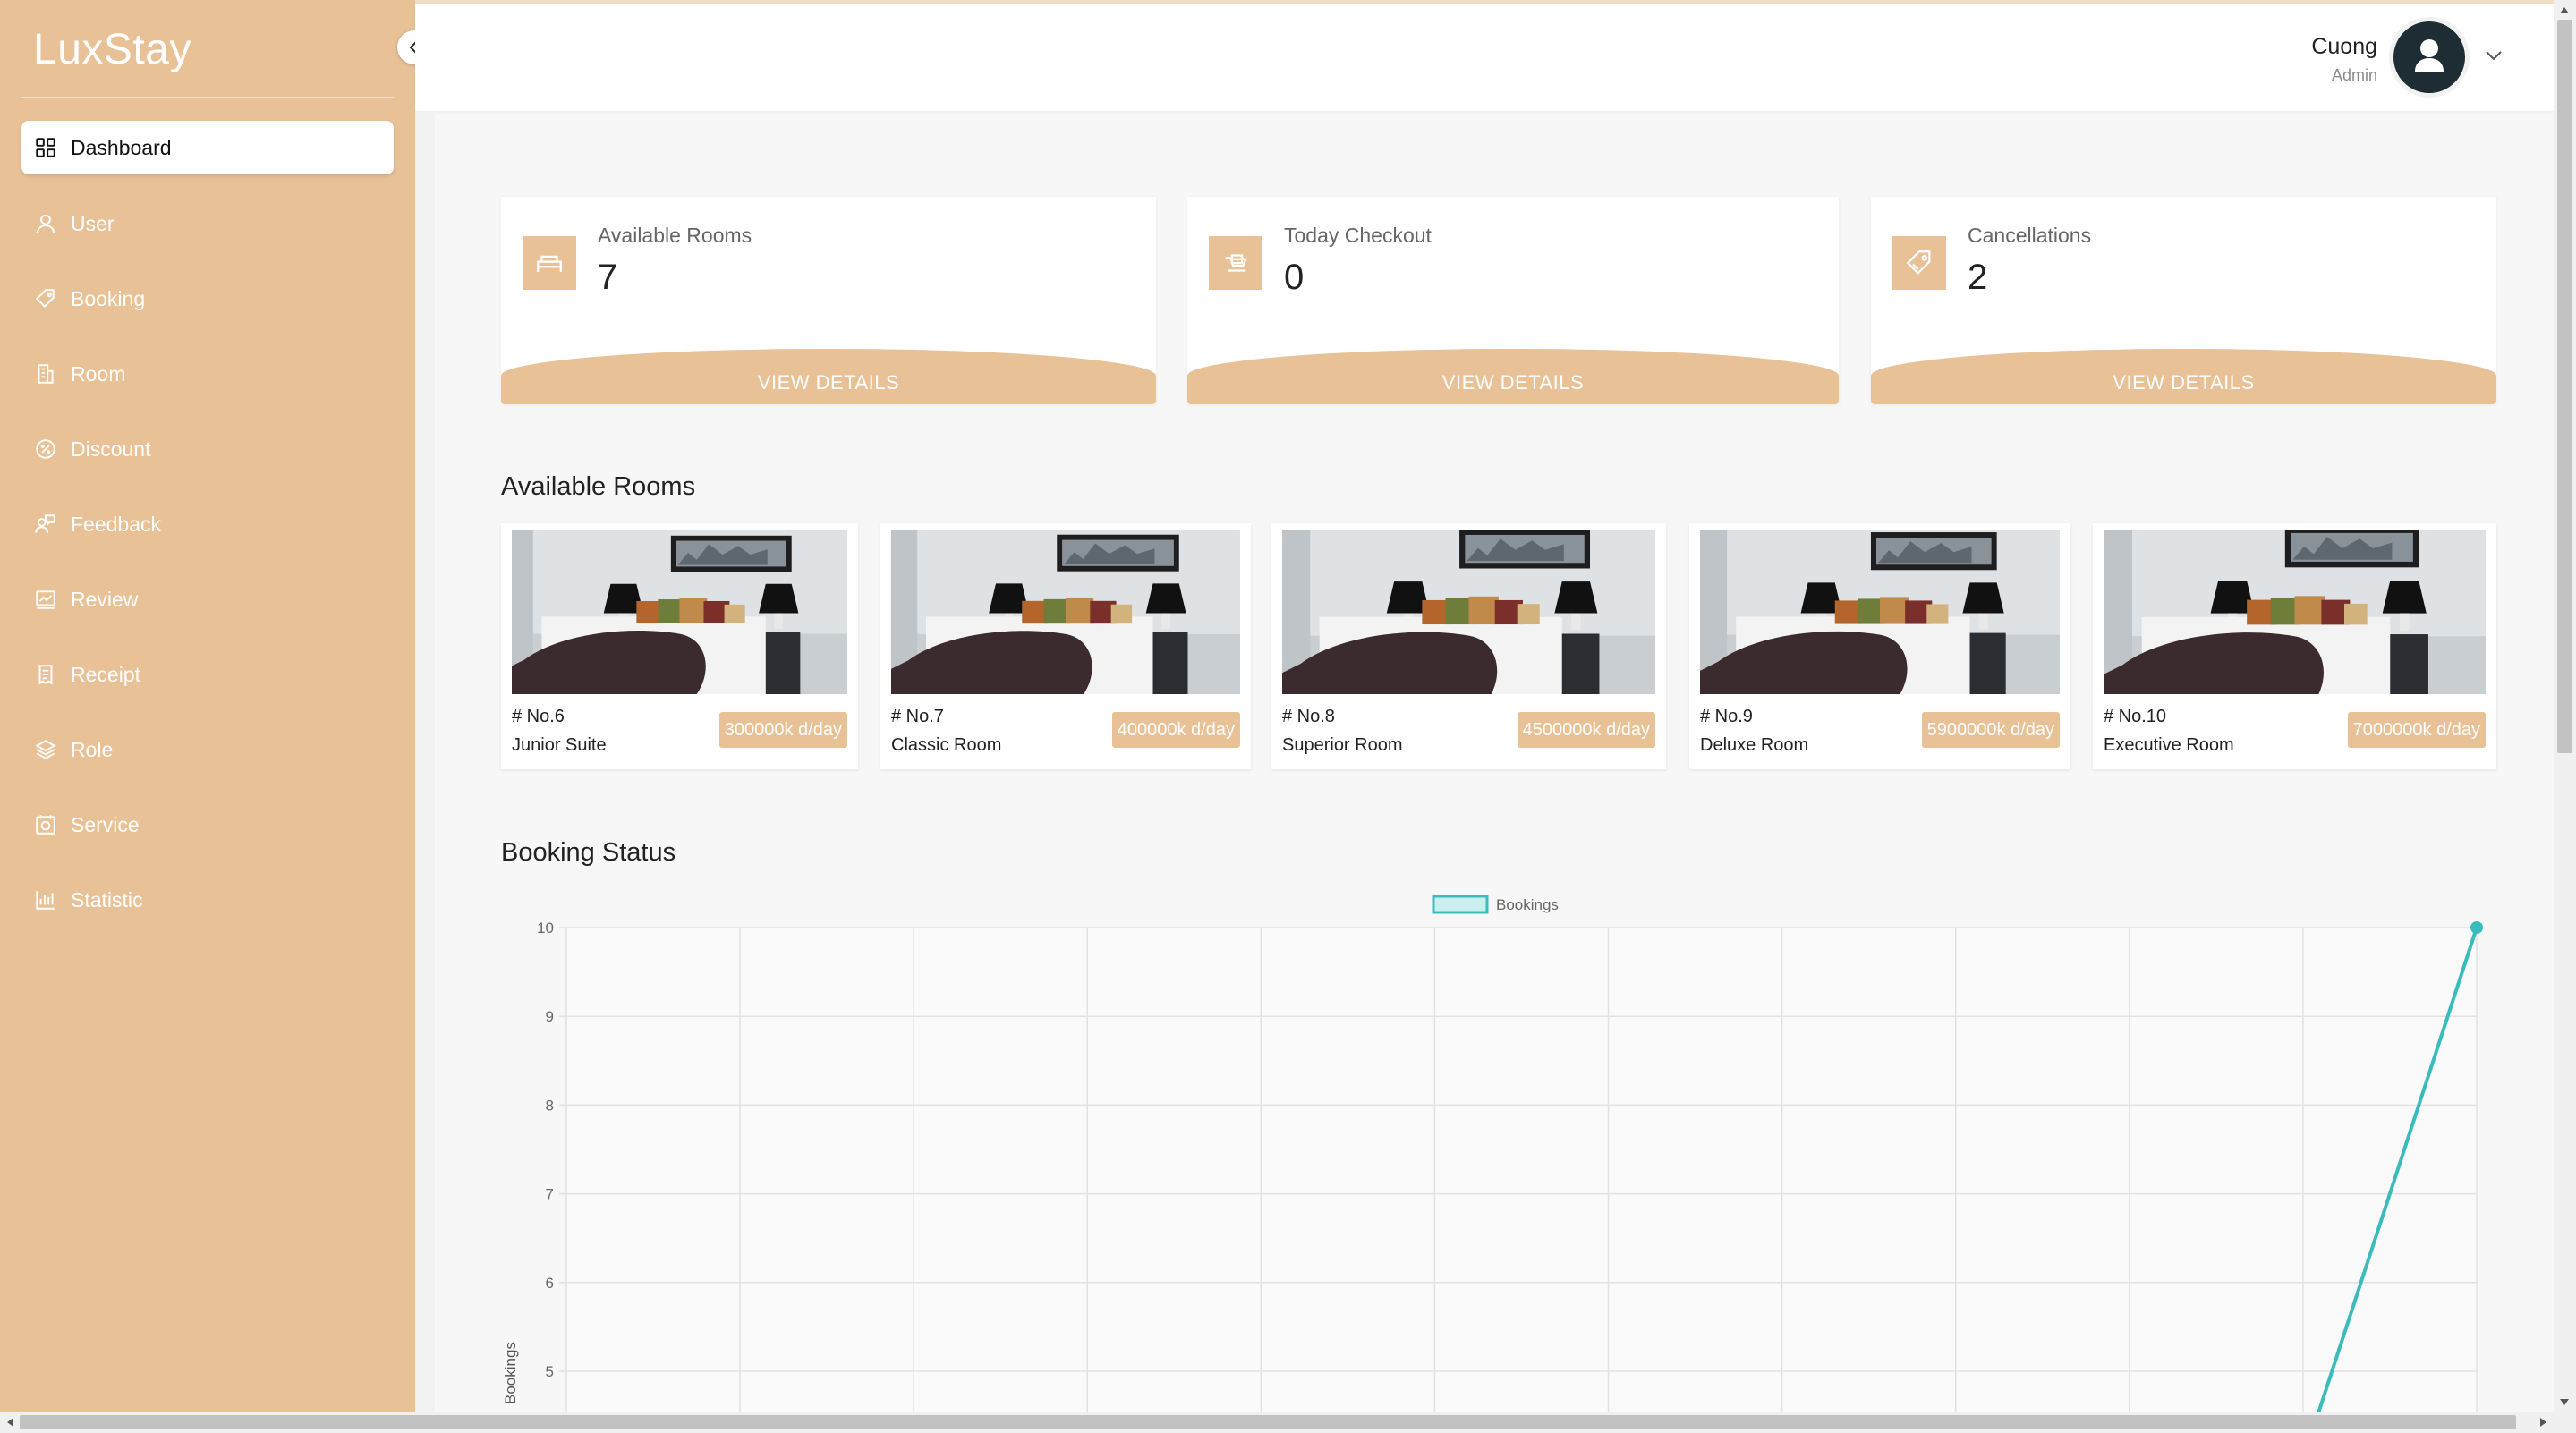 The width and height of the screenshot is (2576, 1433). What do you see at coordinates (121, 147) in the screenshot?
I see `nav-dashboard-label: Dashboard` at bounding box center [121, 147].